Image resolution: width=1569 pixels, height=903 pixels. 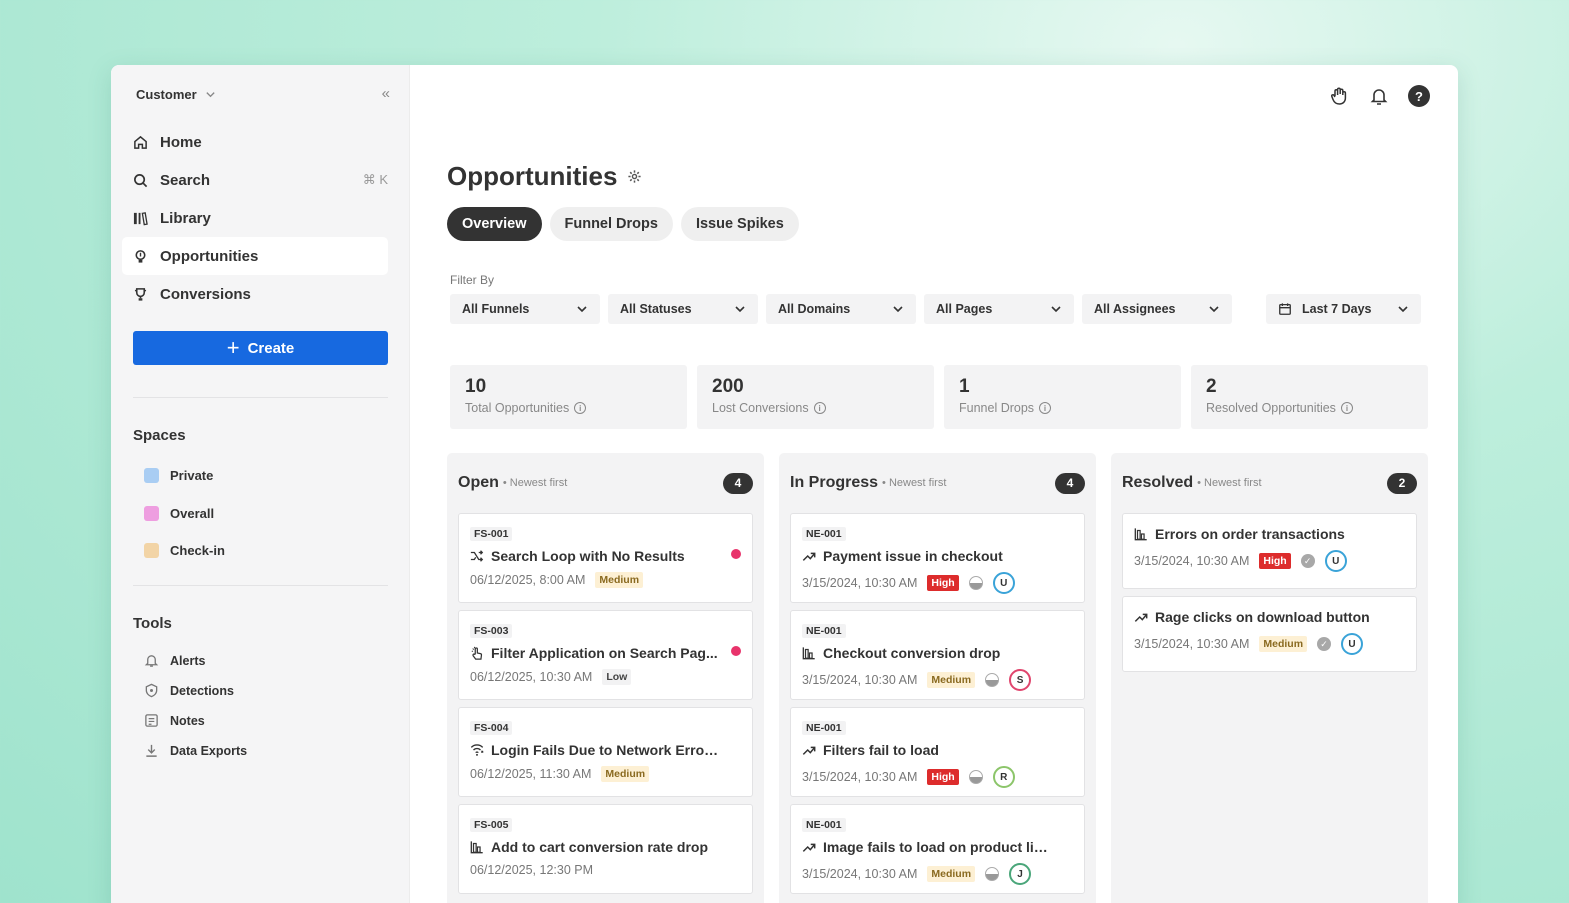 What do you see at coordinates (255, 180) in the screenshot?
I see `nav-item-search: Search ⌘ K` at bounding box center [255, 180].